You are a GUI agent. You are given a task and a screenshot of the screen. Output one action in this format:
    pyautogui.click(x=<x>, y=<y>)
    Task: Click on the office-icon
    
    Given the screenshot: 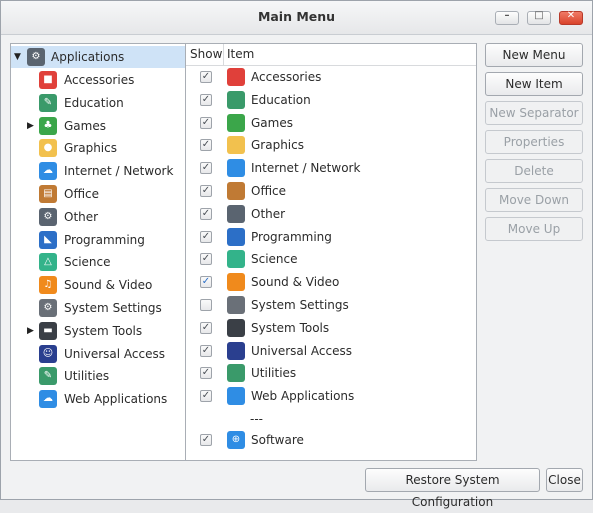 What is the action you would take?
    pyautogui.click(x=236, y=191)
    